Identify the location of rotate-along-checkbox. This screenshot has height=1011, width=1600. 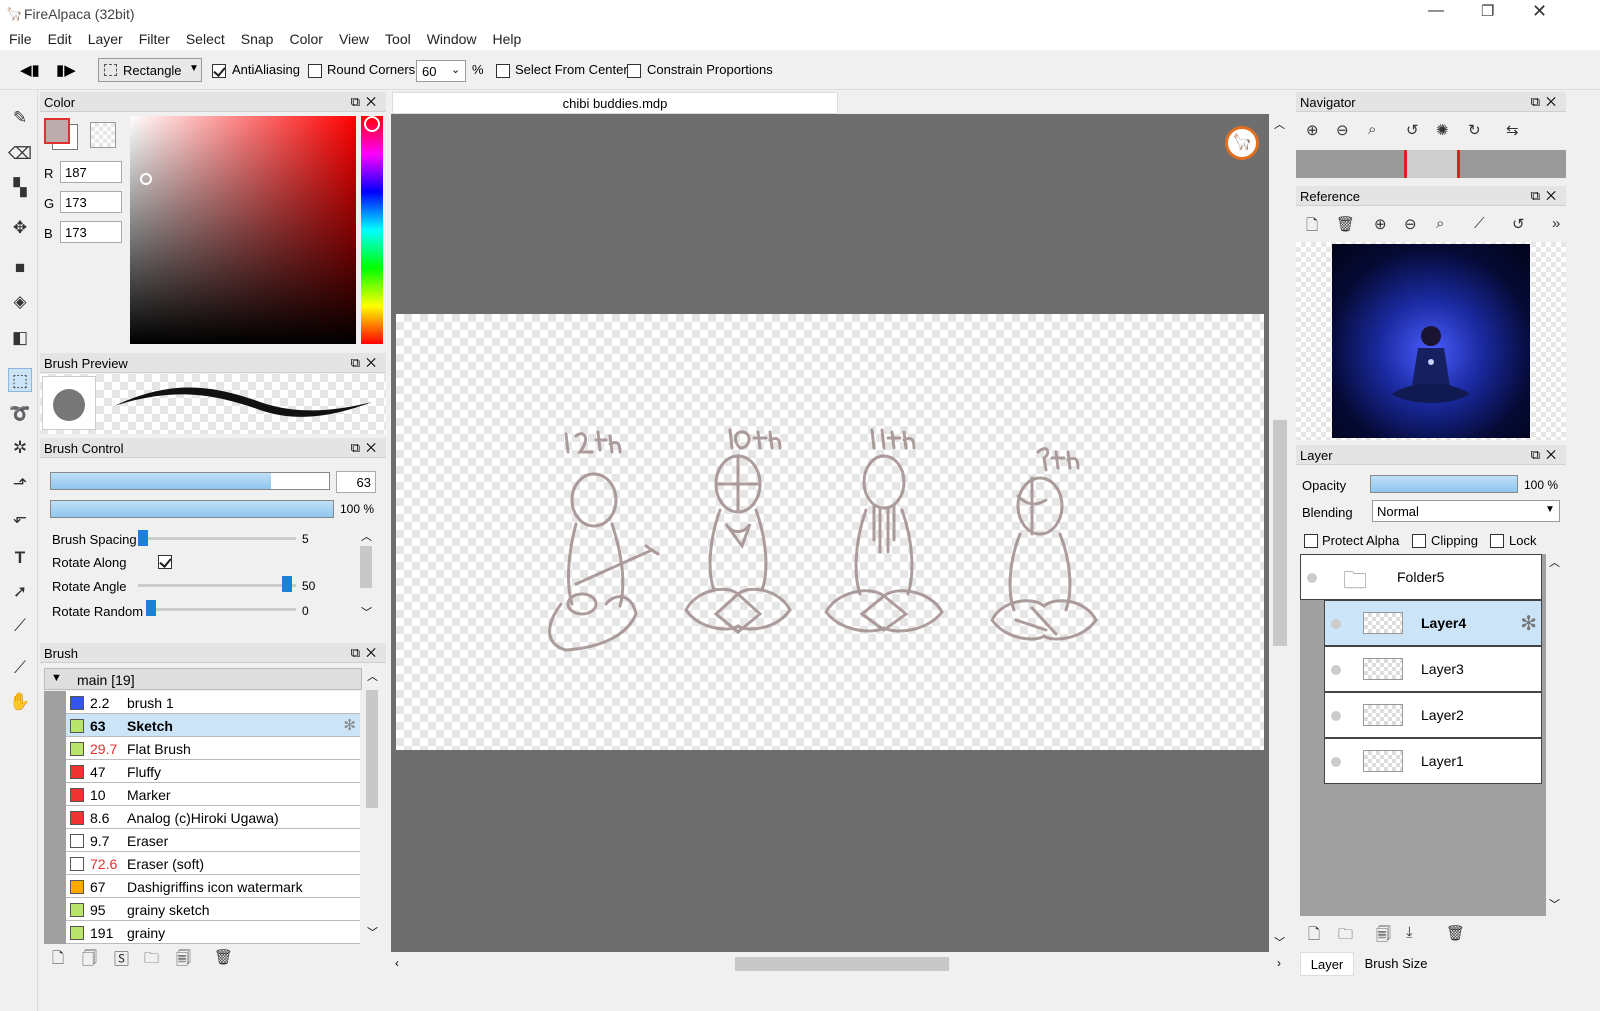
(165, 561).